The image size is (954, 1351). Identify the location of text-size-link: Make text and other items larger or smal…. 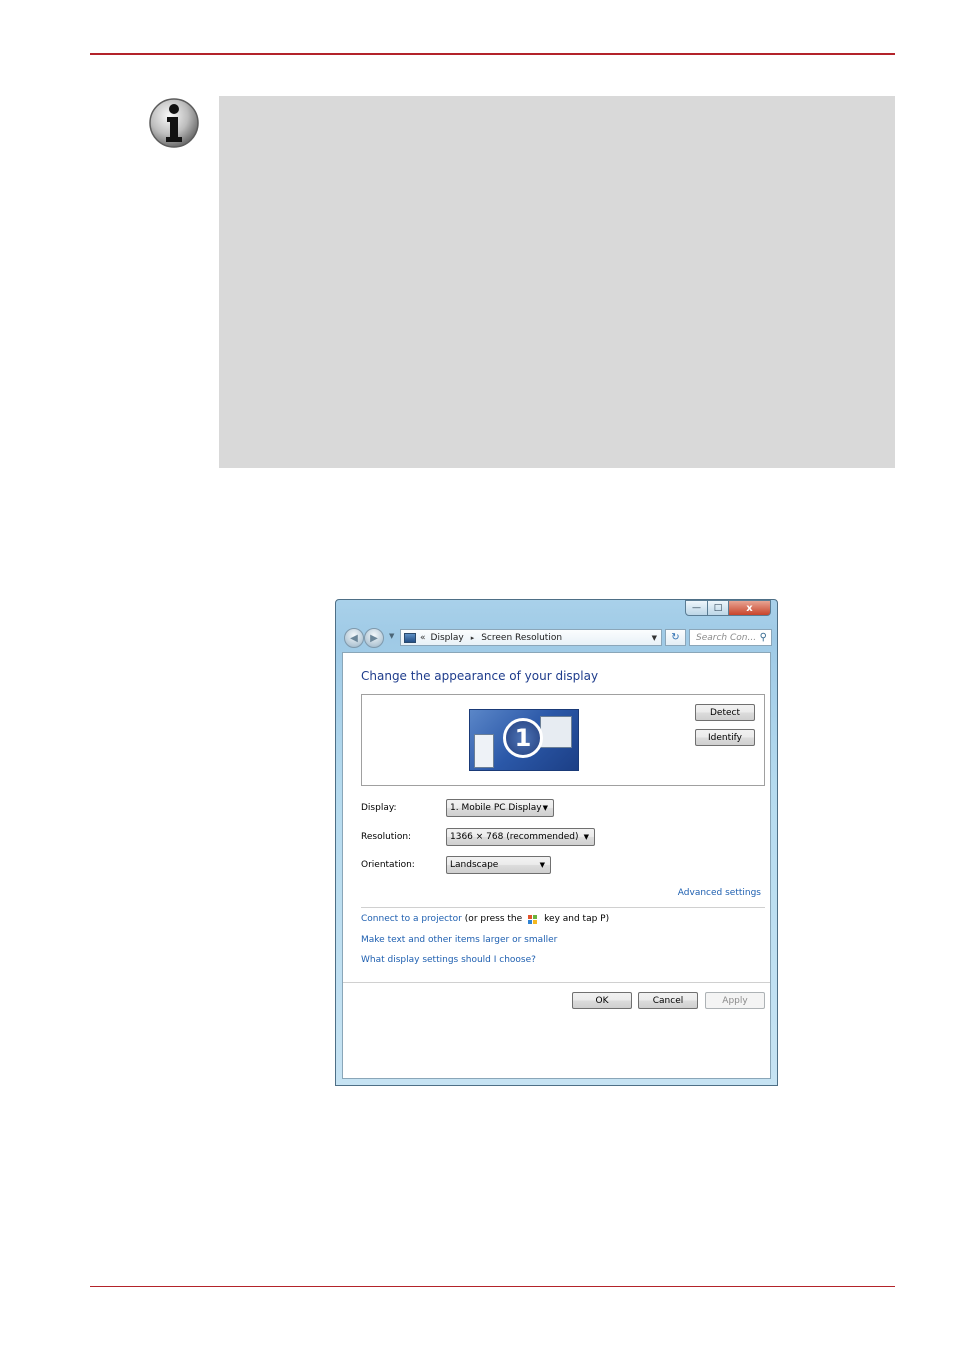
(459, 940).